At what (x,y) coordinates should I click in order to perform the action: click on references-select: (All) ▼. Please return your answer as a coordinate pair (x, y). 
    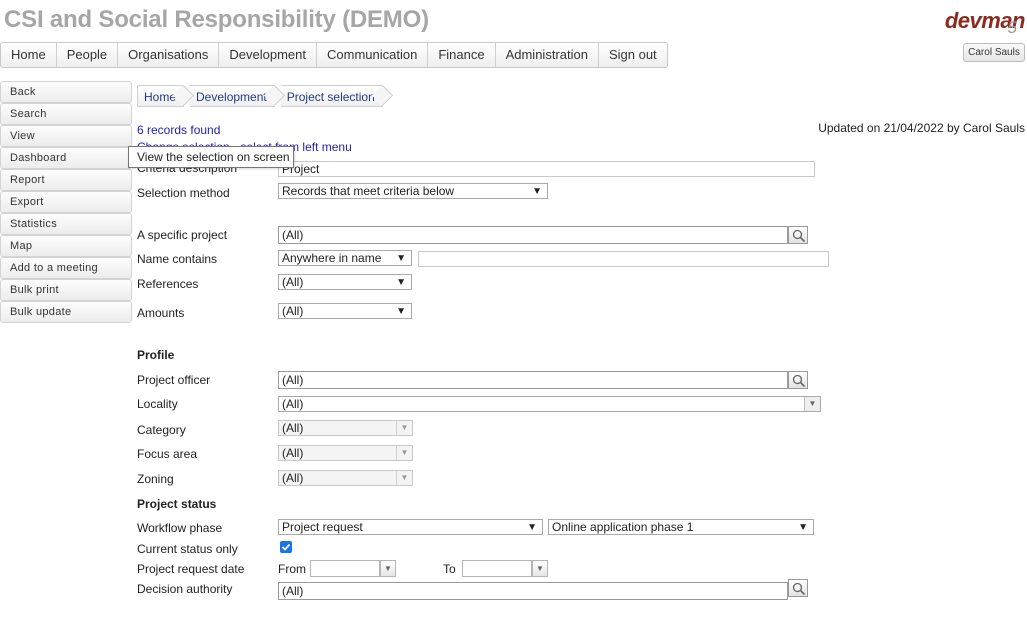
    Looking at the image, I should click on (345, 282).